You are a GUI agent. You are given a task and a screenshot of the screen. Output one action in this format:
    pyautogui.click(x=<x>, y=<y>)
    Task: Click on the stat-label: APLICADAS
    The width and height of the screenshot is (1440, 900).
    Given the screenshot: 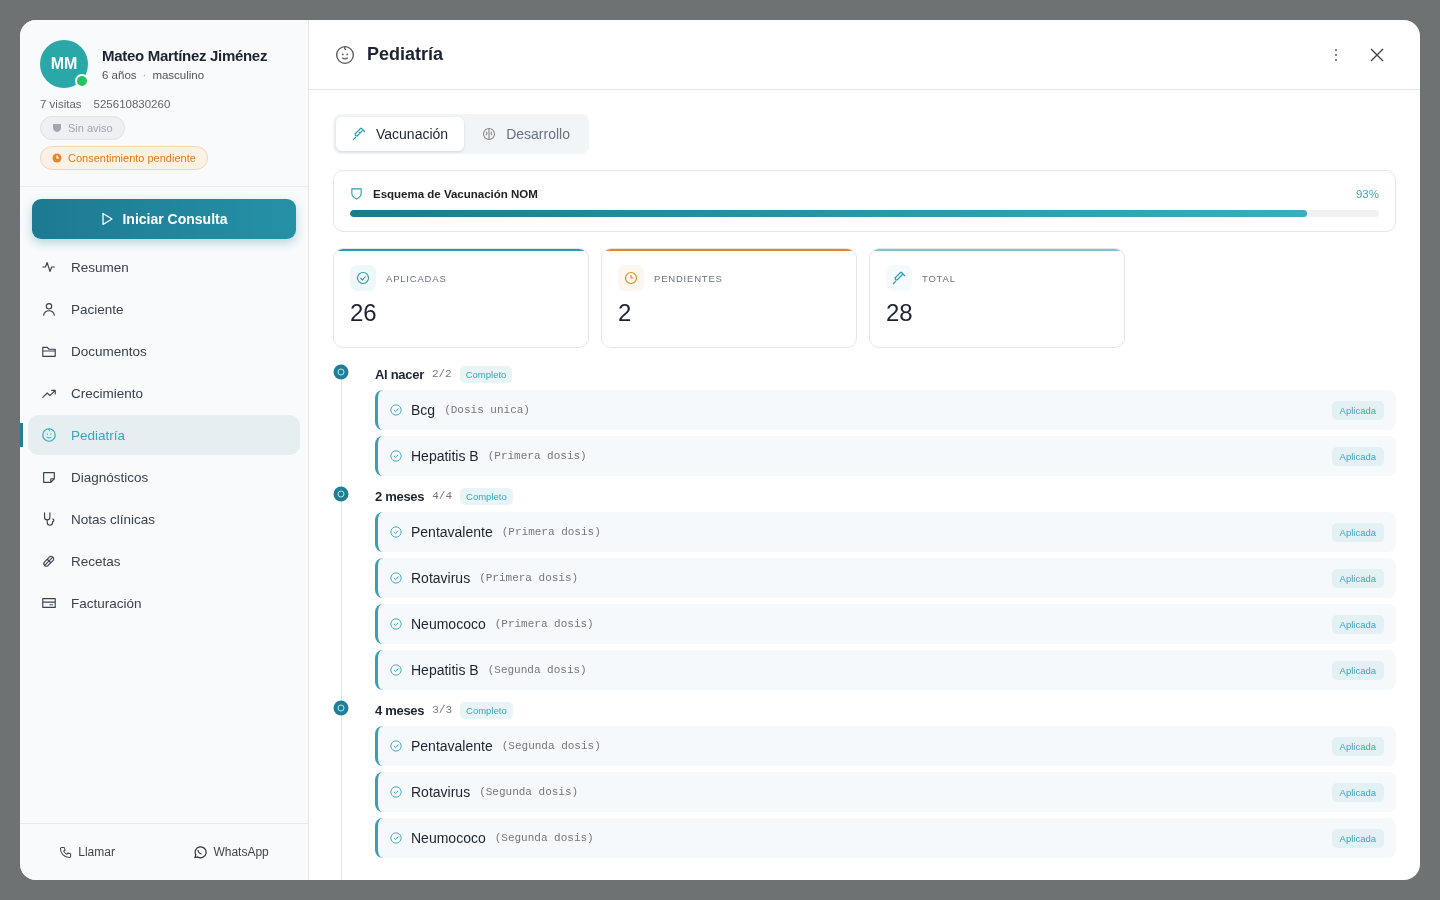 What is the action you would take?
    pyautogui.click(x=416, y=278)
    